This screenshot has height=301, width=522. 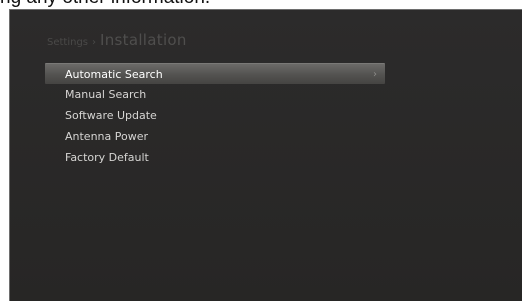 I want to click on menu-item-automatic-search: Automatic Search ›, so click(x=215, y=73).